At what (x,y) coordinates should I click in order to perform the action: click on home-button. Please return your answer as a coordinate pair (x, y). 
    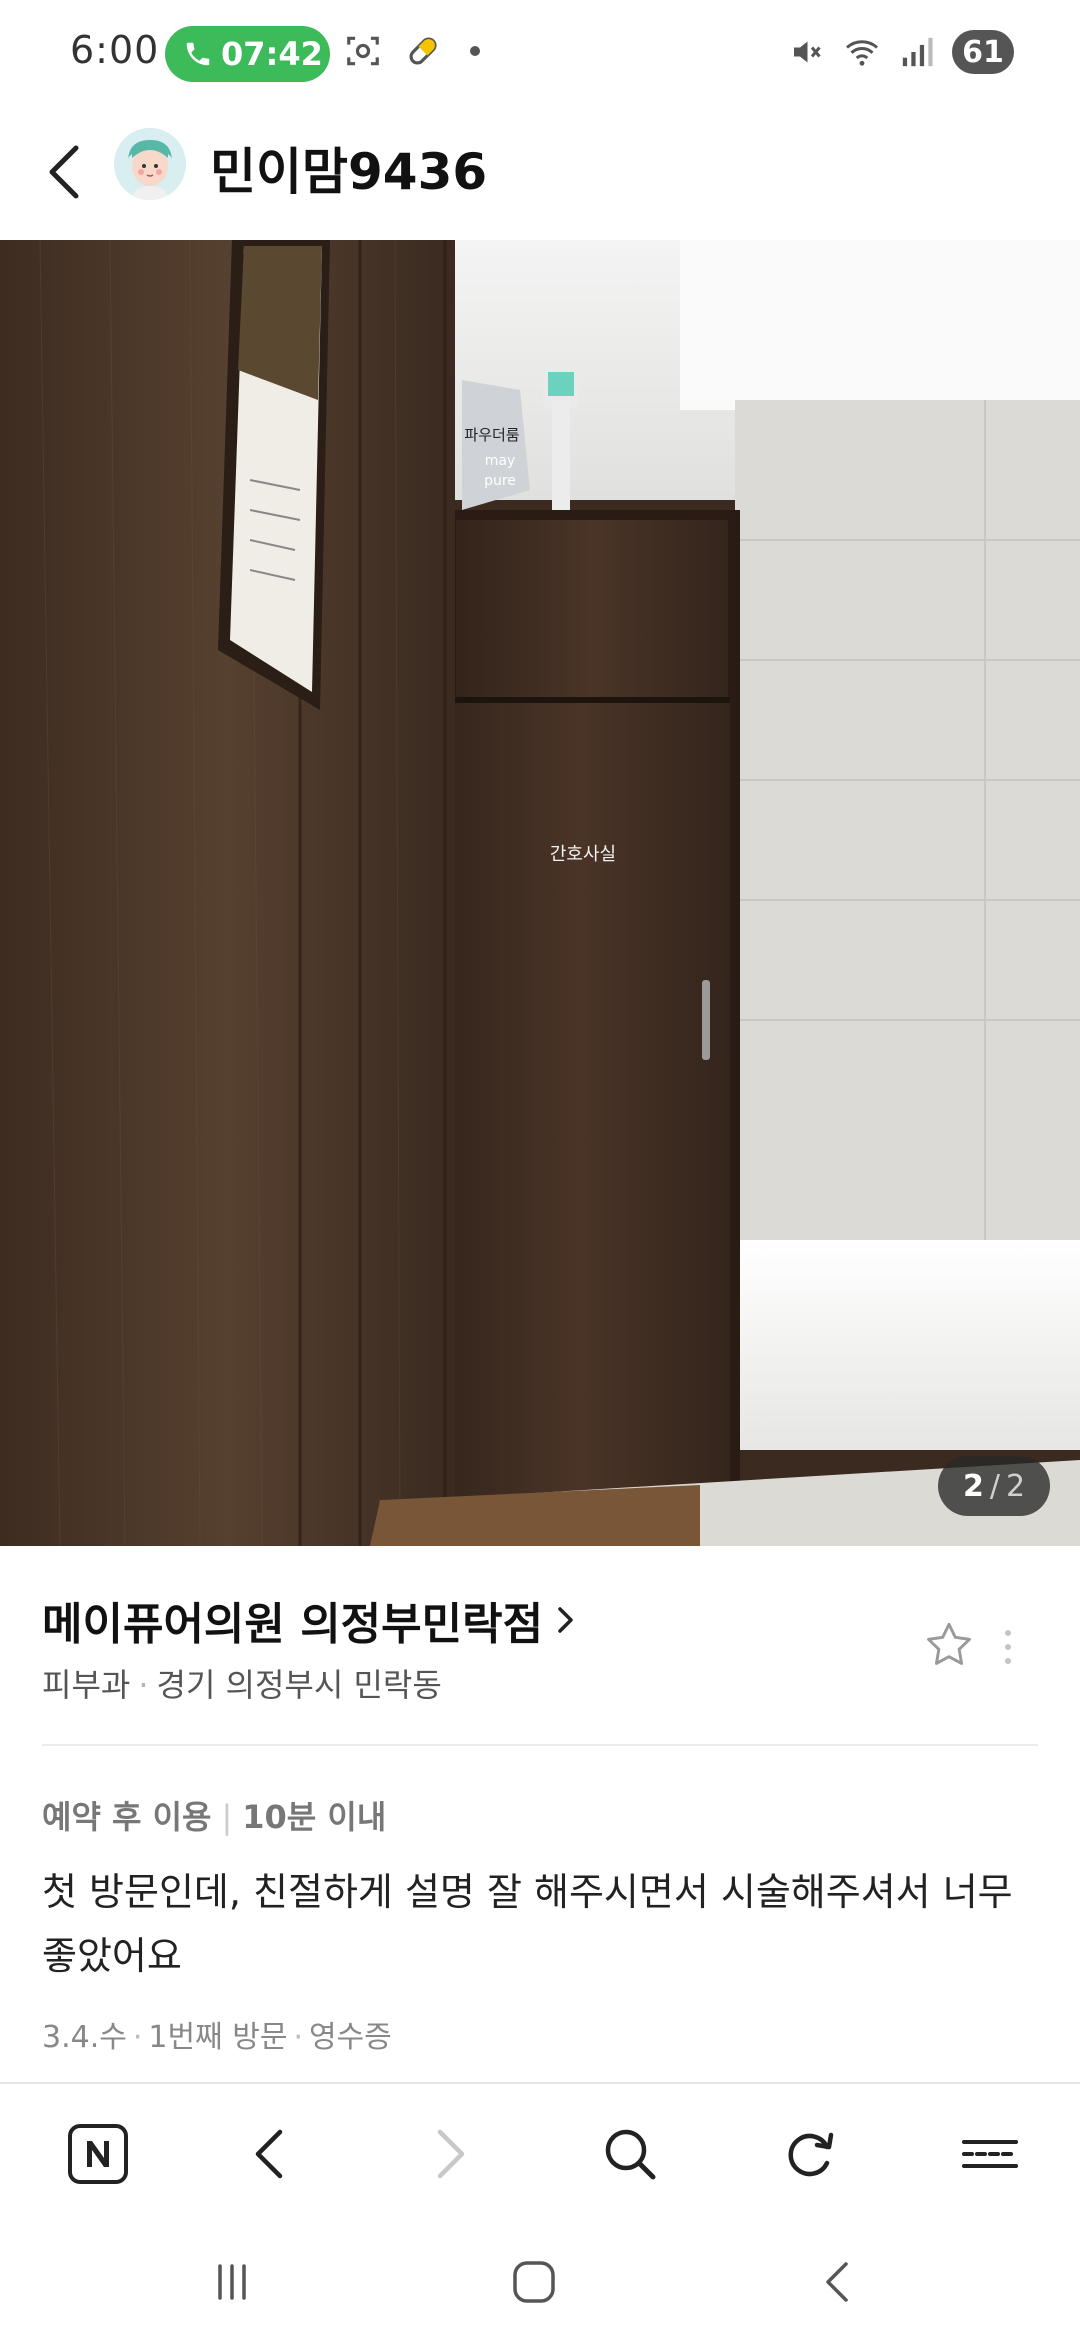
    Looking at the image, I should click on (534, 2282).